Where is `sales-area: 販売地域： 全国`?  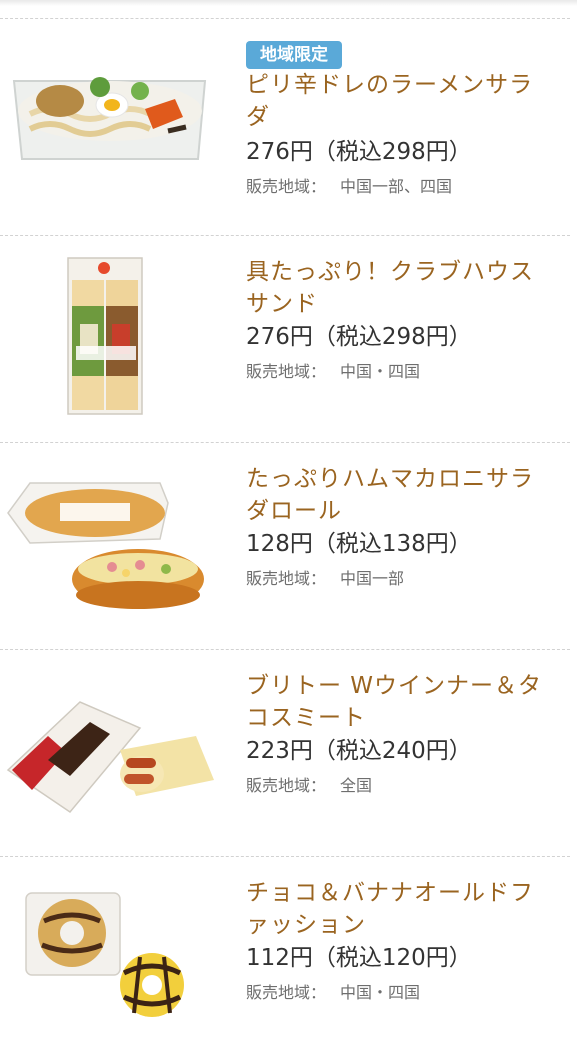 sales-area: 販売地域： 全国 is located at coordinates (309, 786).